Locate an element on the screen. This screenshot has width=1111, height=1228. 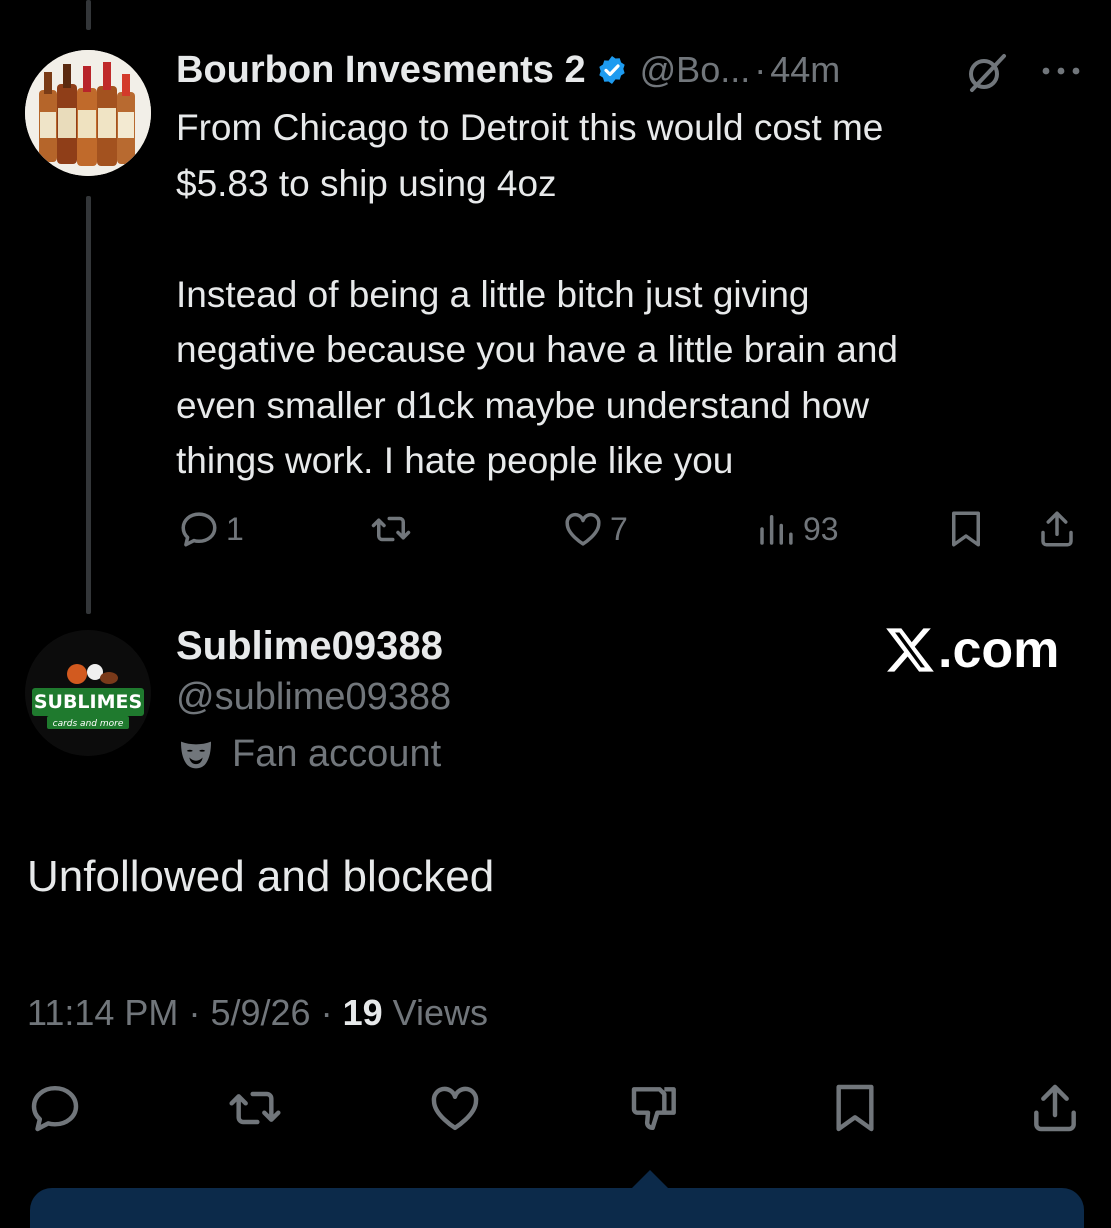
downvote-button is located at coordinates (655, 1110).